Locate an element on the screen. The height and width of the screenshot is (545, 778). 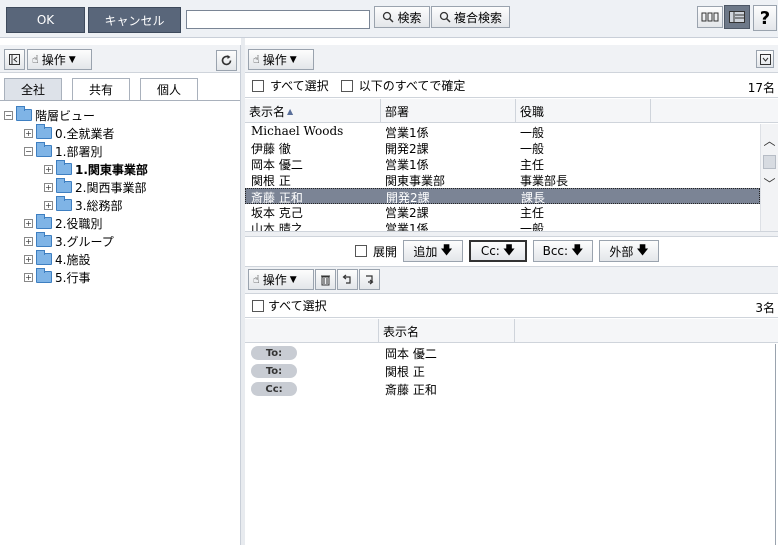
table-row: 岡本 優二 営業1係 主任 is located at coordinates (502, 164).